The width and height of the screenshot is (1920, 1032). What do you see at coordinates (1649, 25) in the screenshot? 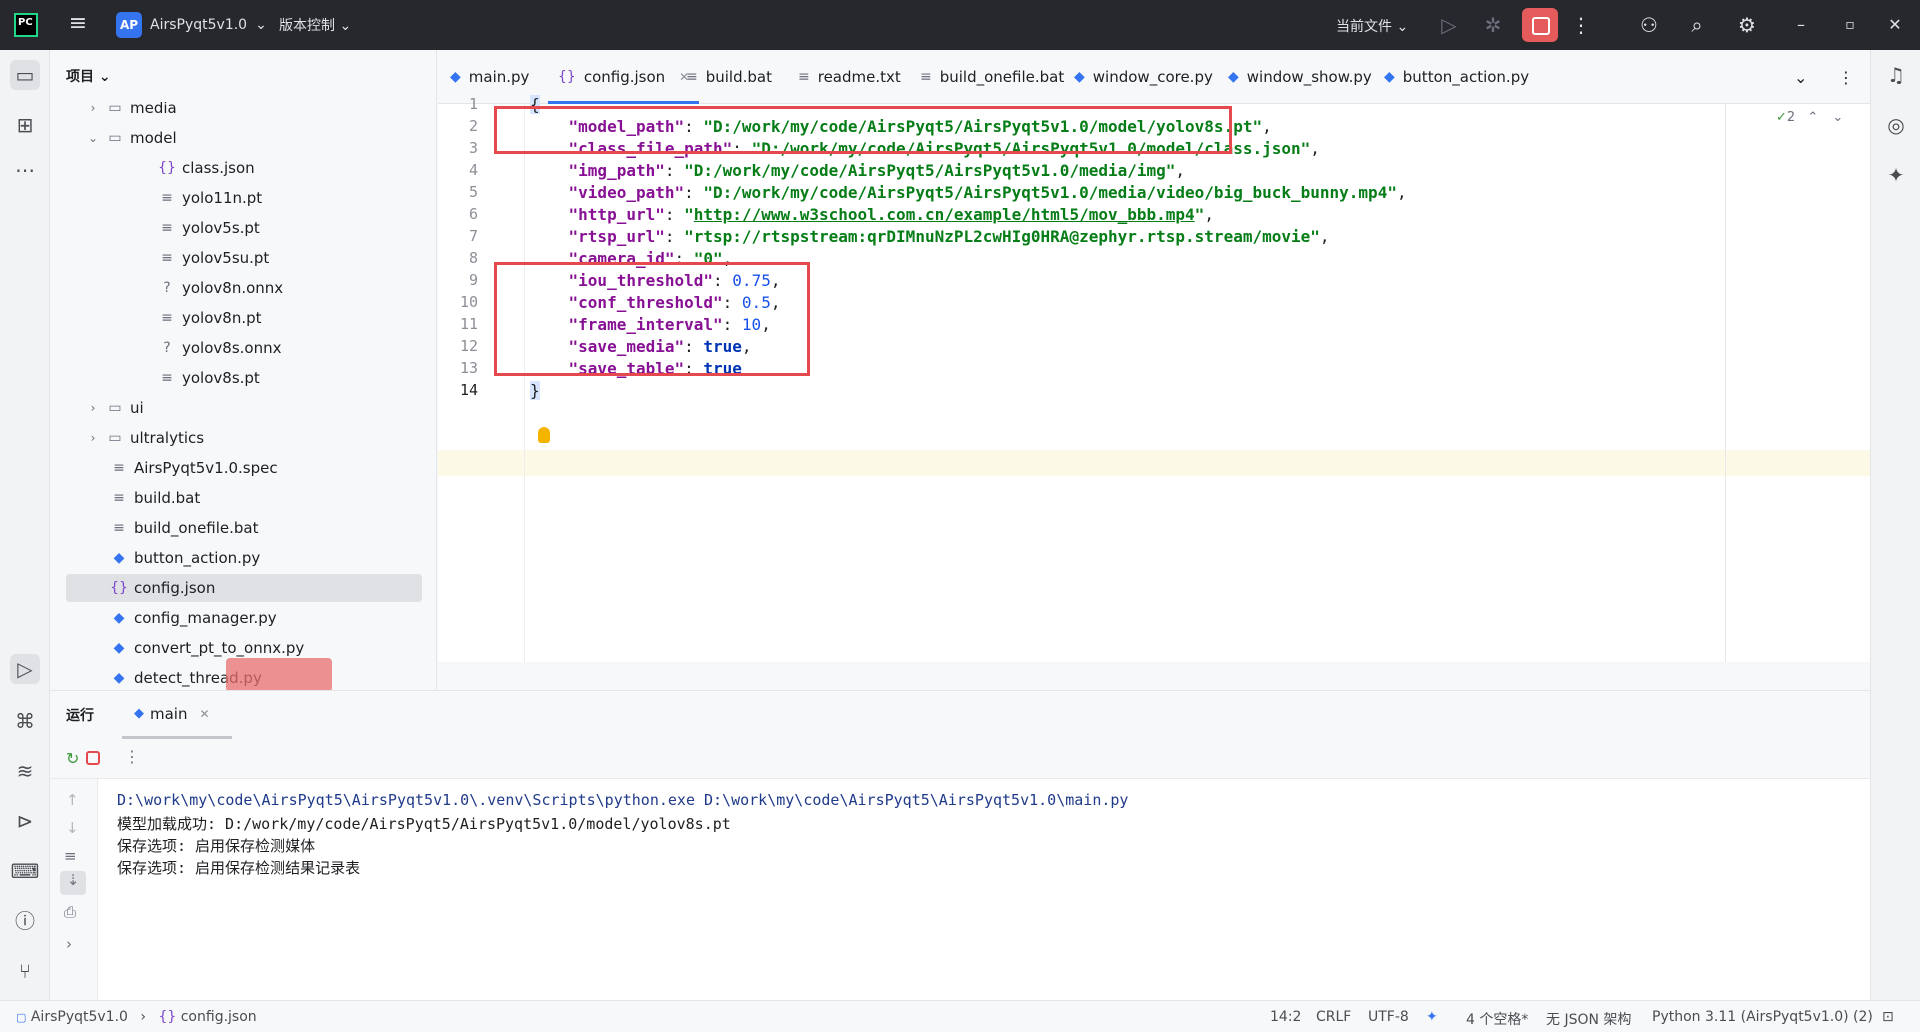
I see `add-user-icon: ⚇` at bounding box center [1649, 25].